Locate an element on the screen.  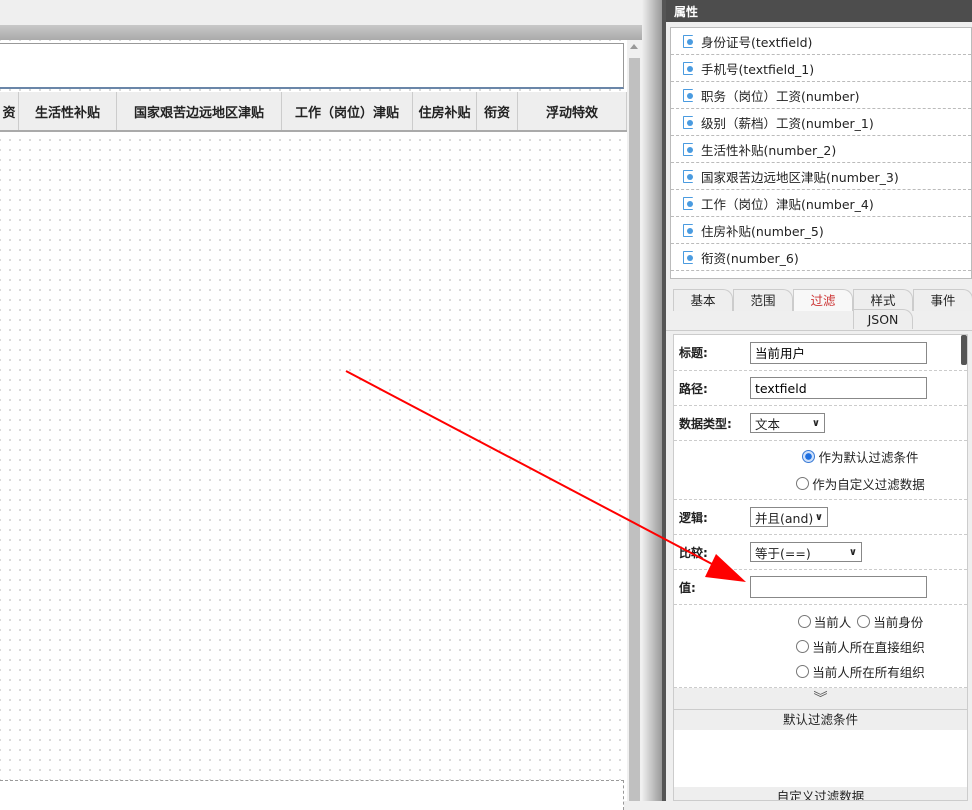
radio-custom-filter: 作为自定义过滤数据 is located at coordinates (860, 483).